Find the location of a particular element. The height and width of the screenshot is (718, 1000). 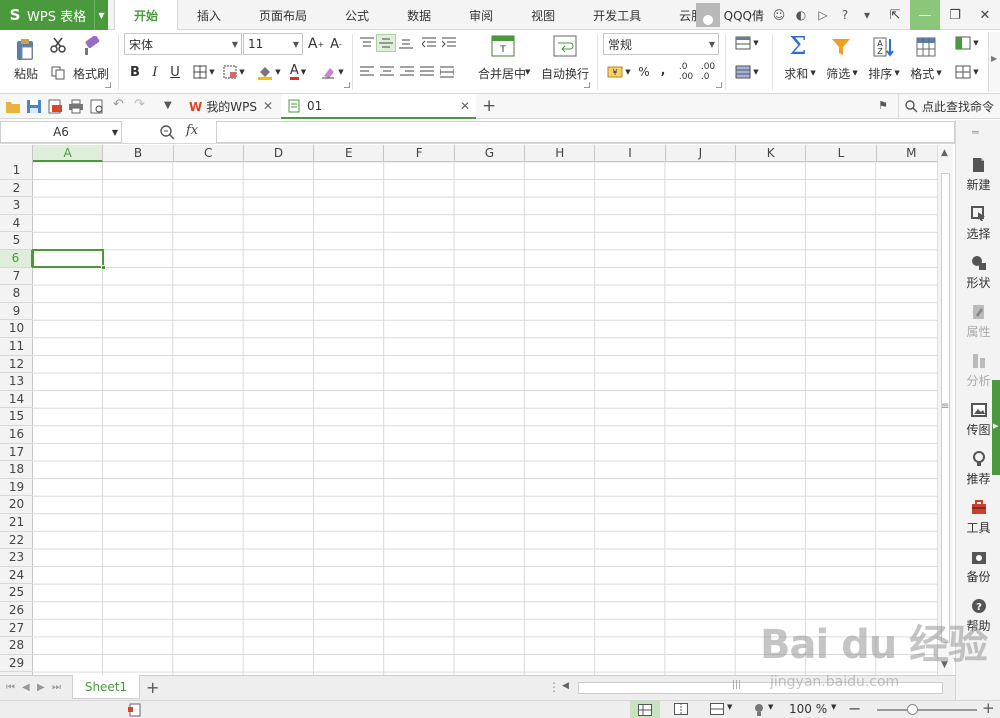

font-dialog-launcher is located at coordinates (347, 85).